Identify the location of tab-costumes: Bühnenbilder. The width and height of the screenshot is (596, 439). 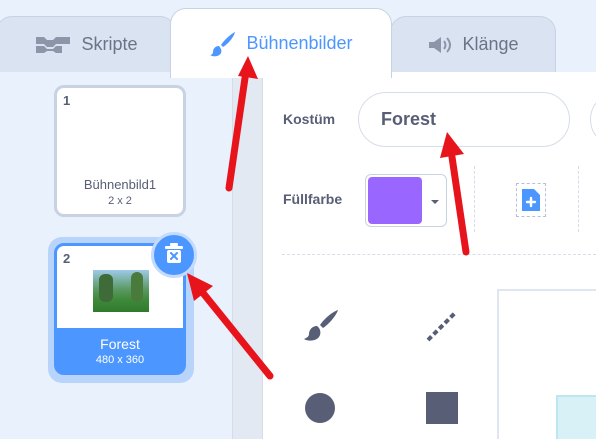
(281, 43).